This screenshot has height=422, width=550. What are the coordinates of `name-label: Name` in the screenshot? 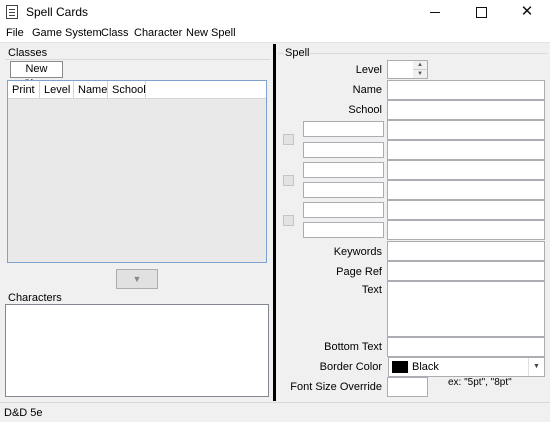 It's located at (367, 90).